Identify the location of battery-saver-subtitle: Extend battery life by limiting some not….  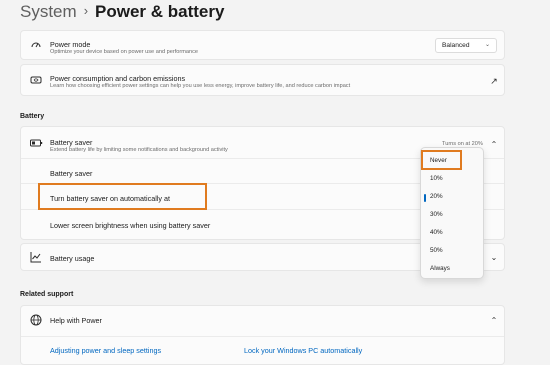
(139, 150).